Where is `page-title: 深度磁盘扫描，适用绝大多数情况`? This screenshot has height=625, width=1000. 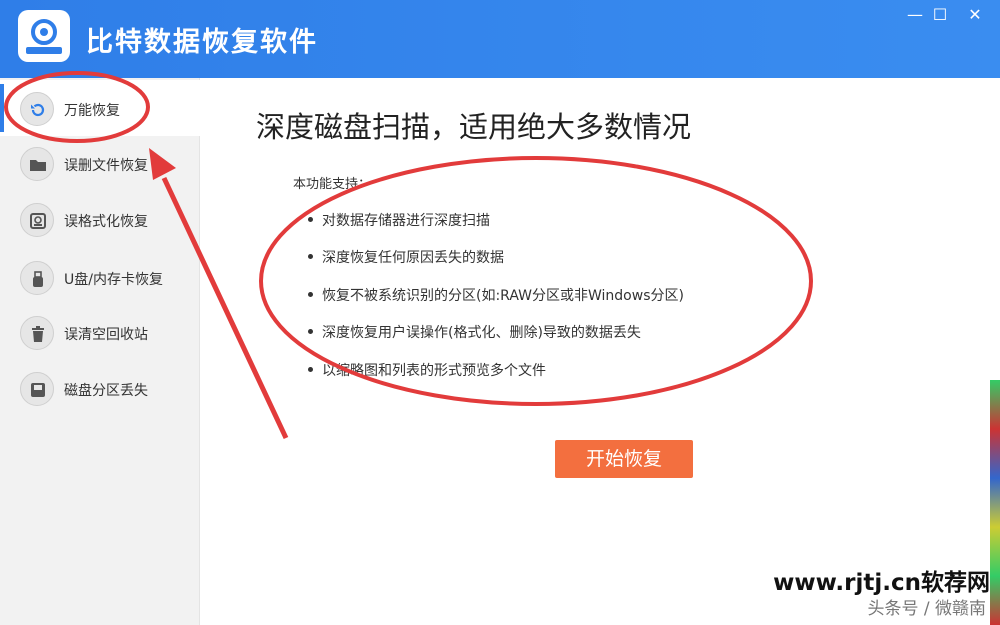 page-title: 深度磁盘扫描，适用绝大多数情况 is located at coordinates (474, 127).